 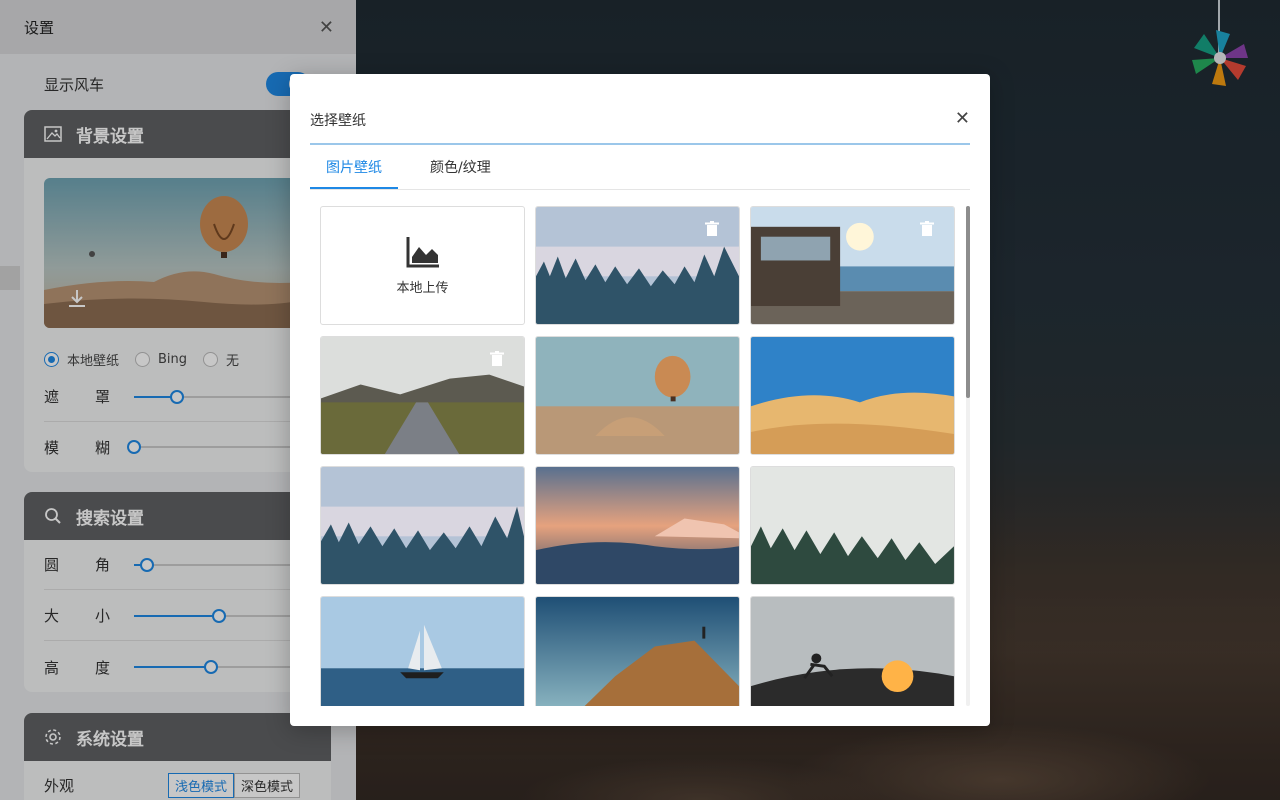 I want to click on local-upload-button: 本地上传, so click(x=422, y=265).